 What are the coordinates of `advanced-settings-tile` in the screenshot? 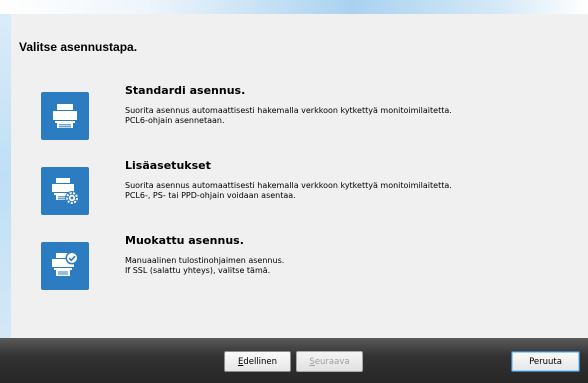 It's located at (65, 191).